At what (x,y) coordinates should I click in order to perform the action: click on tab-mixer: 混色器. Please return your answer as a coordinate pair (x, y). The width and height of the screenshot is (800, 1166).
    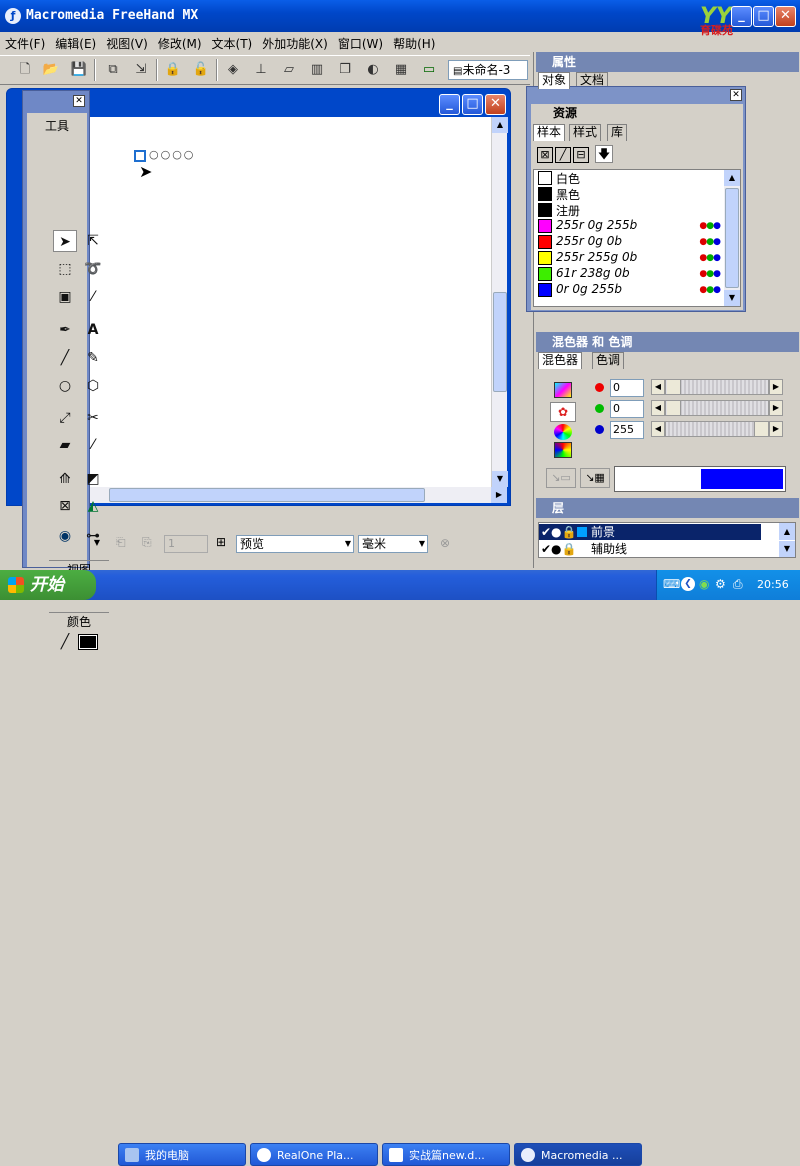
    Looking at the image, I should click on (560, 360).